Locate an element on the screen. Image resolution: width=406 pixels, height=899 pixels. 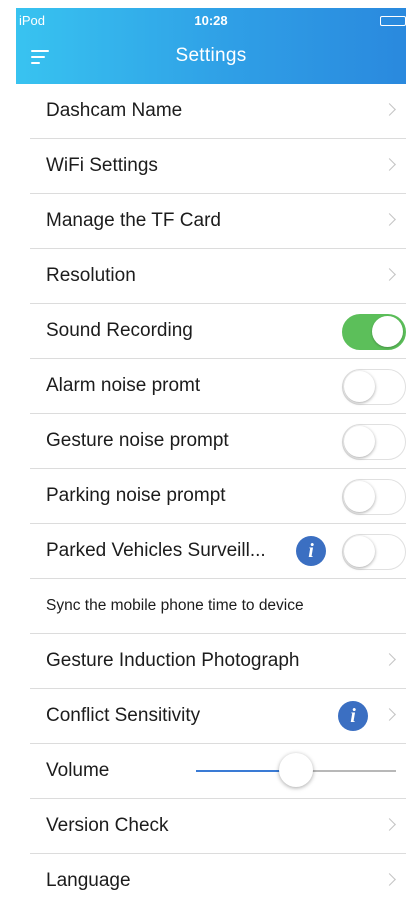
parked-vehicles-toggle is located at coordinates (374, 552).